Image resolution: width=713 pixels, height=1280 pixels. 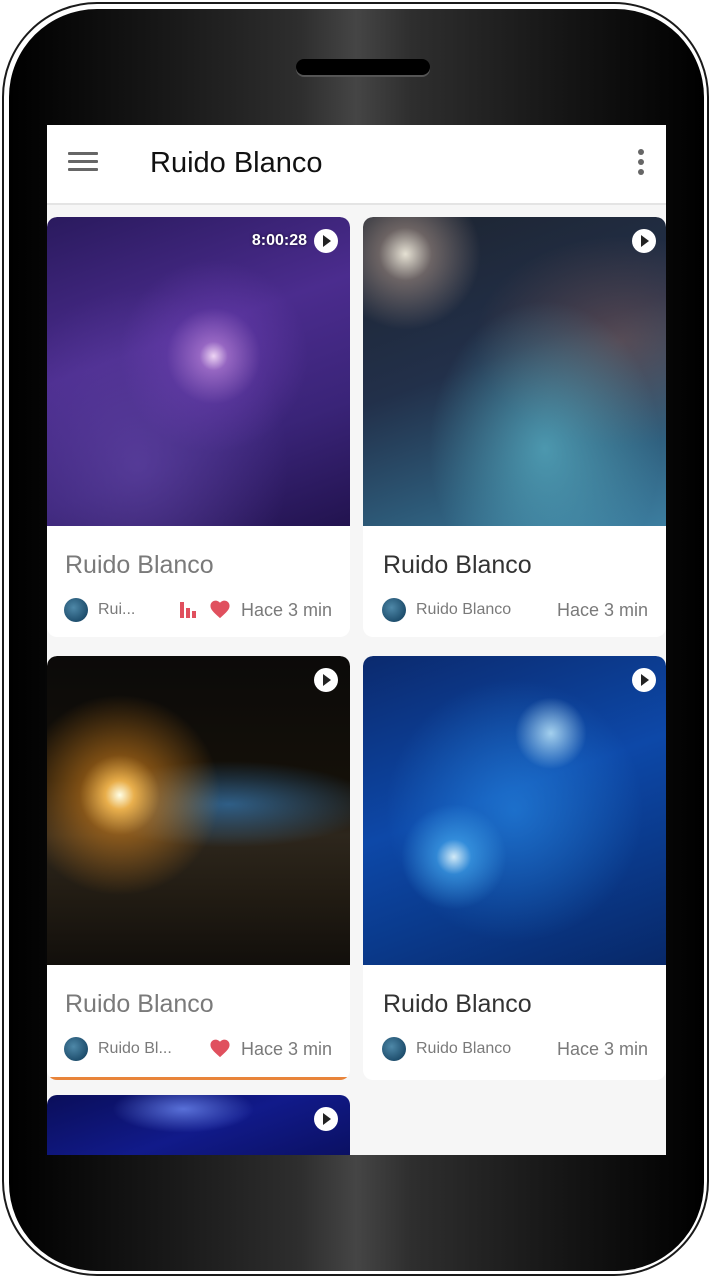 I want to click on equalizer-icon, so click(x=188, y=610).